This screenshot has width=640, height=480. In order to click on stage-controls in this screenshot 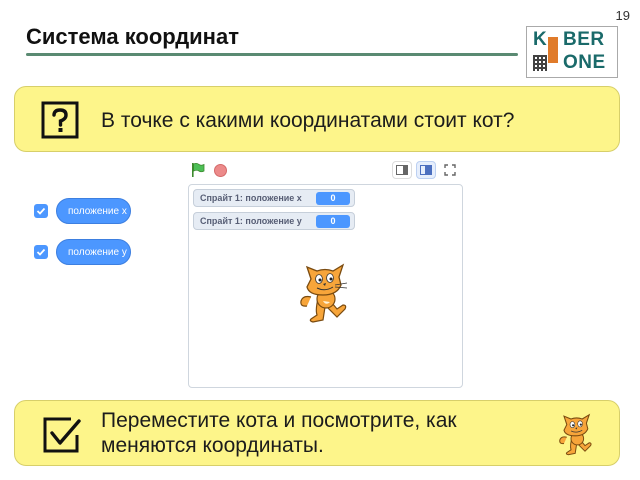, I will do `click(208, 170)`.